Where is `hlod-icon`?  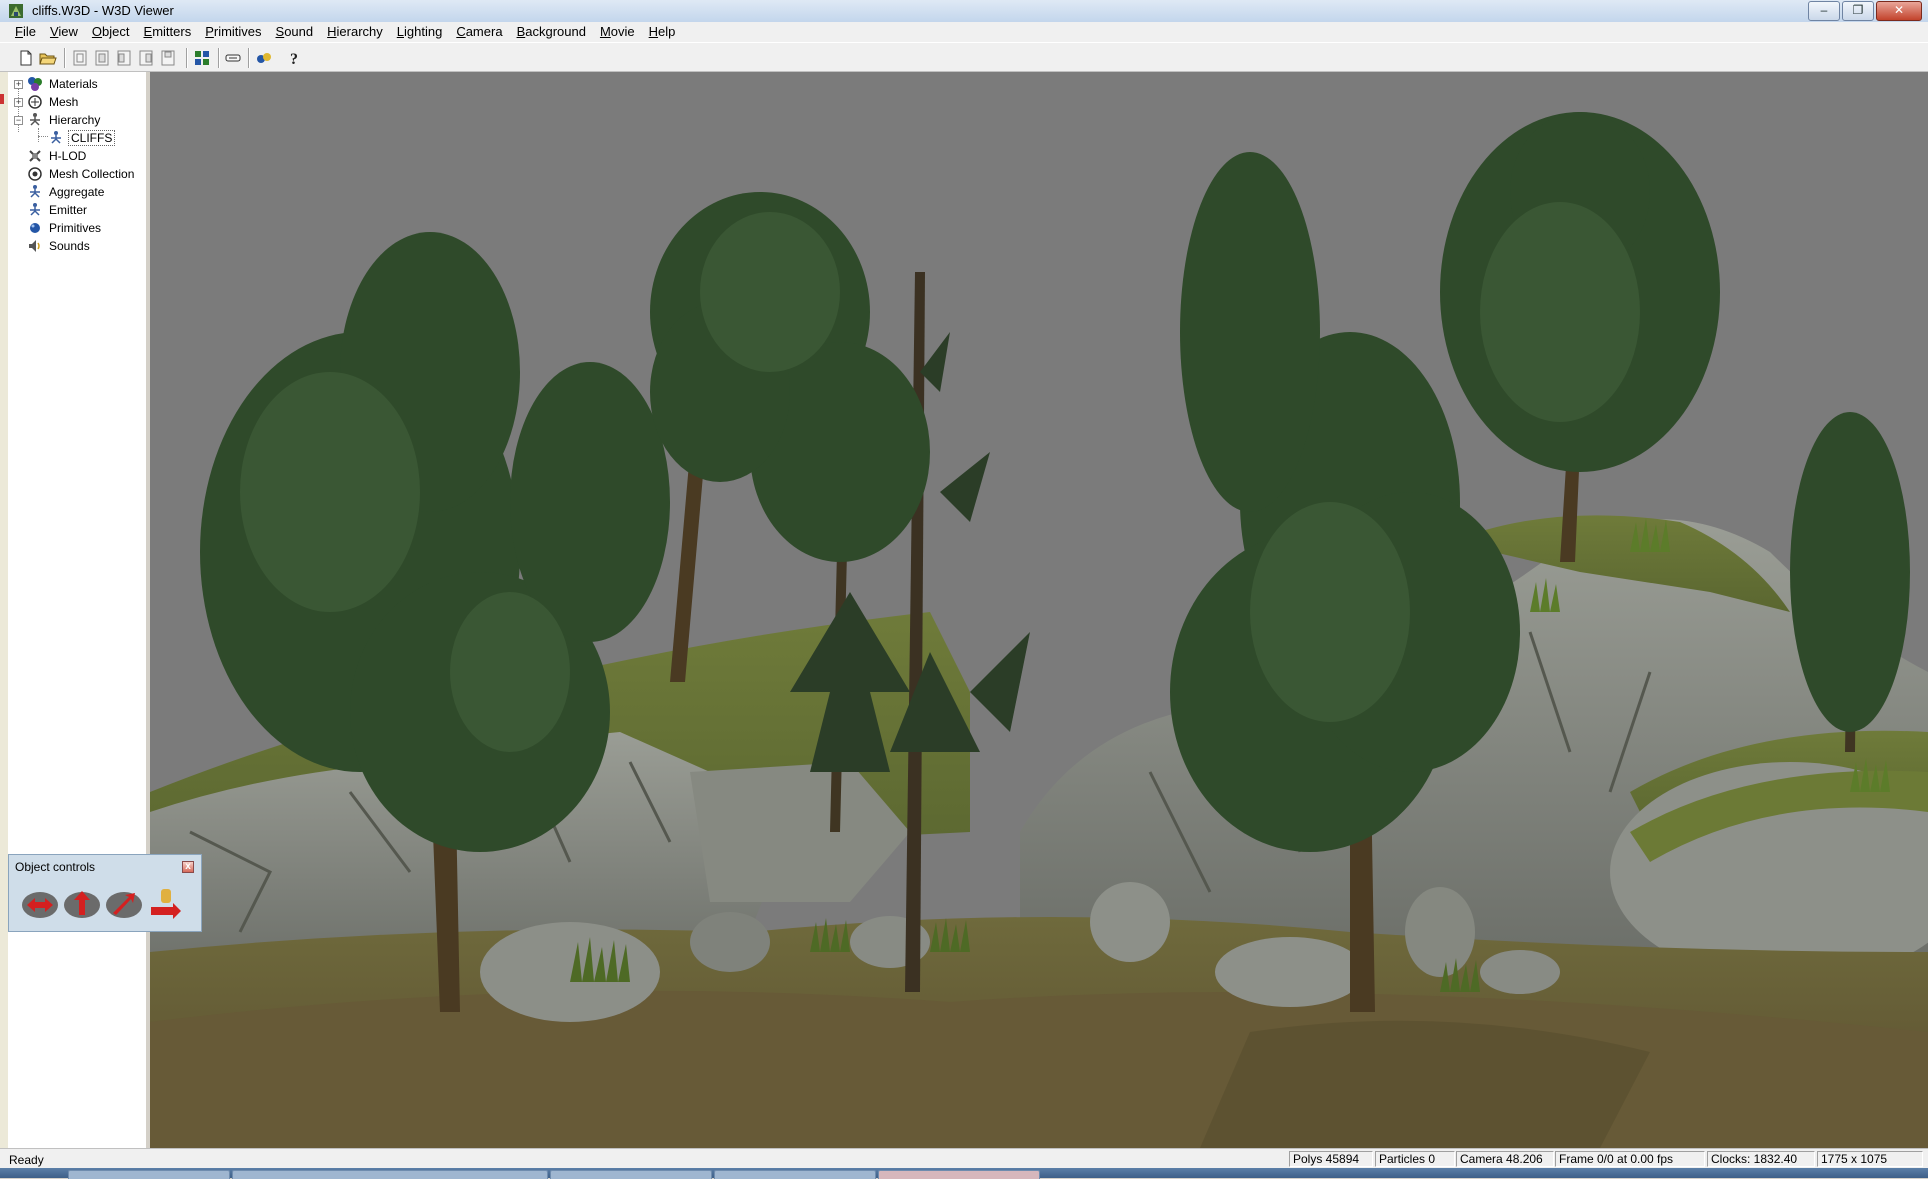 hlod-icon is located at coordinates (35, 156).